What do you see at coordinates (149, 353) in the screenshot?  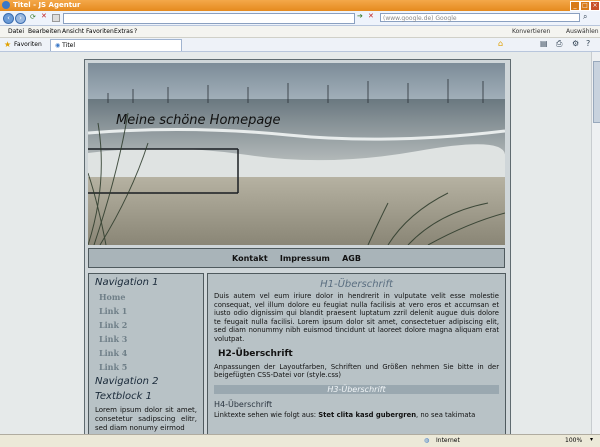 I see `sidebar-link-4: Link 4` at bounding box center [149, 353].